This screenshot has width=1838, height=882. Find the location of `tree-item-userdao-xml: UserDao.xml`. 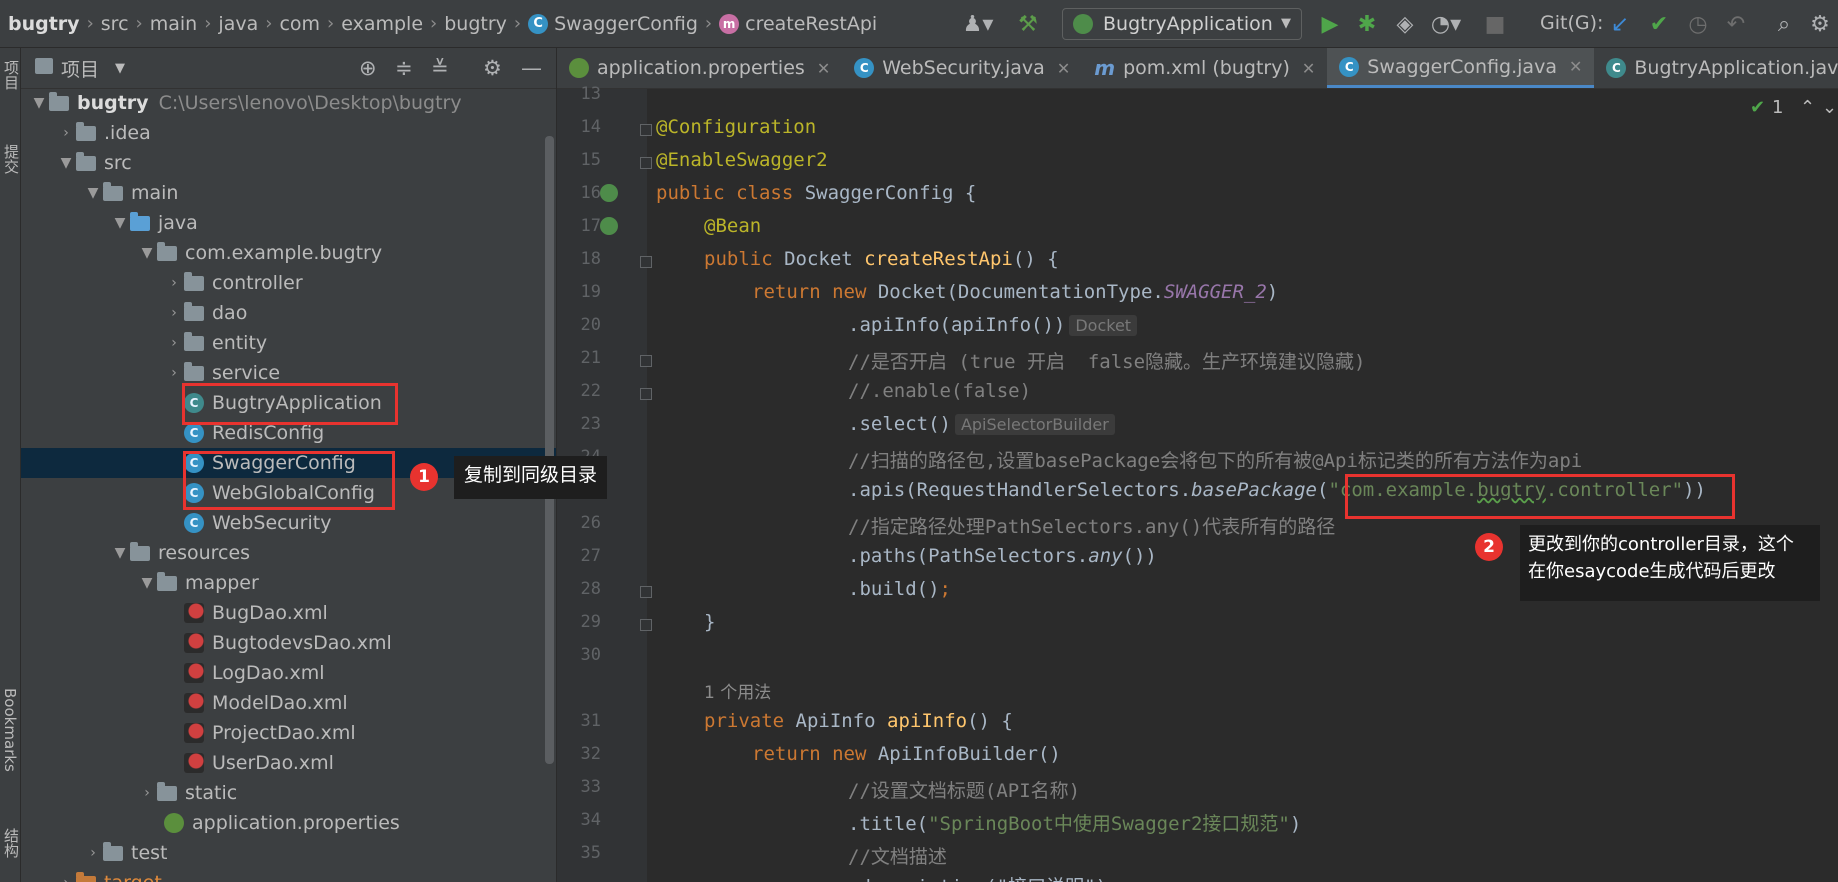

tree-item-userdao-xml: UserDao.xml is located at coordinates (288, 763).